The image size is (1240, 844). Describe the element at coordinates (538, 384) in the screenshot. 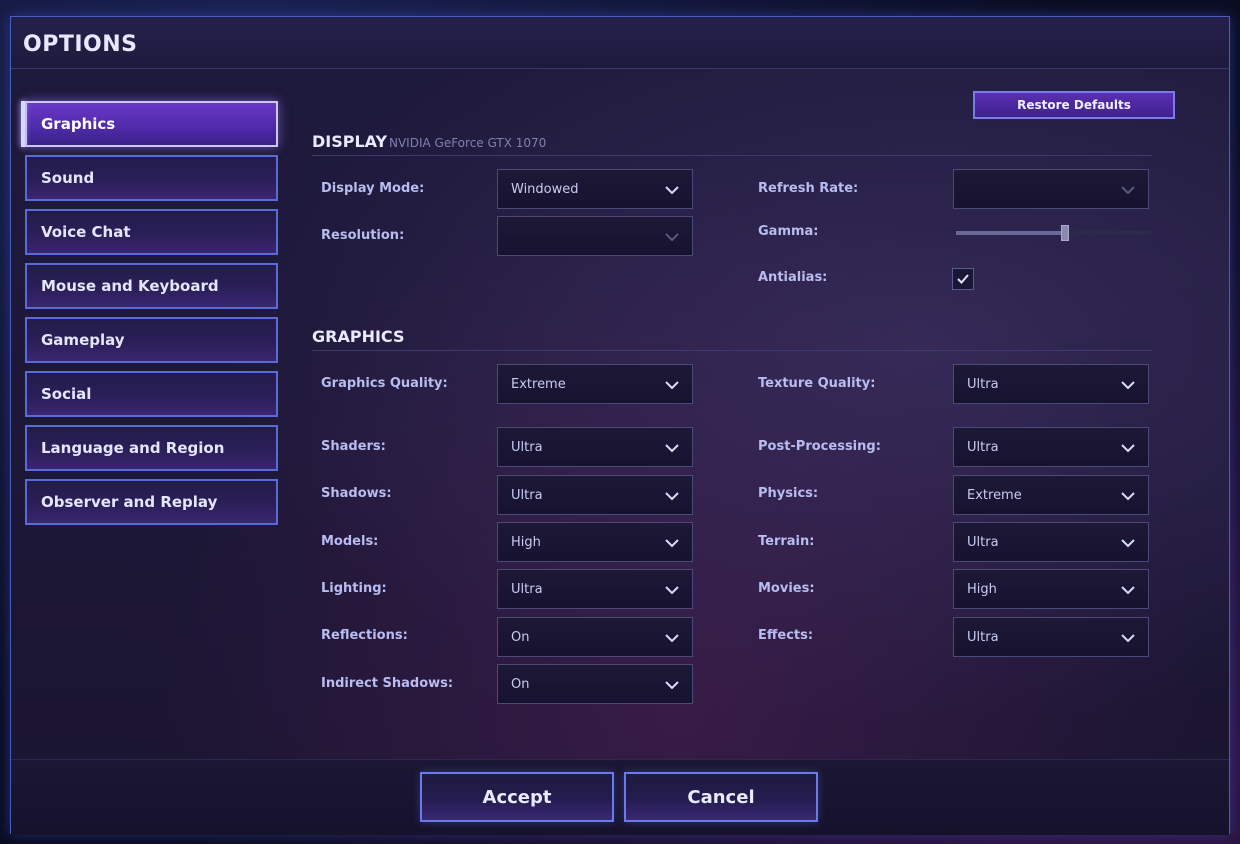

I see `graphics-quality-value: Extreme` at that location.